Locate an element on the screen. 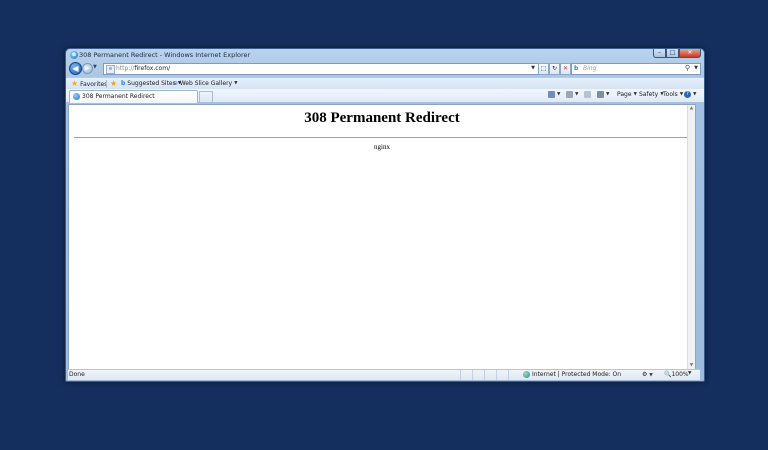 The height and width of the screenshot is (450, 768). add-favorite-icon: ★ is located at coordinates (114, 83).